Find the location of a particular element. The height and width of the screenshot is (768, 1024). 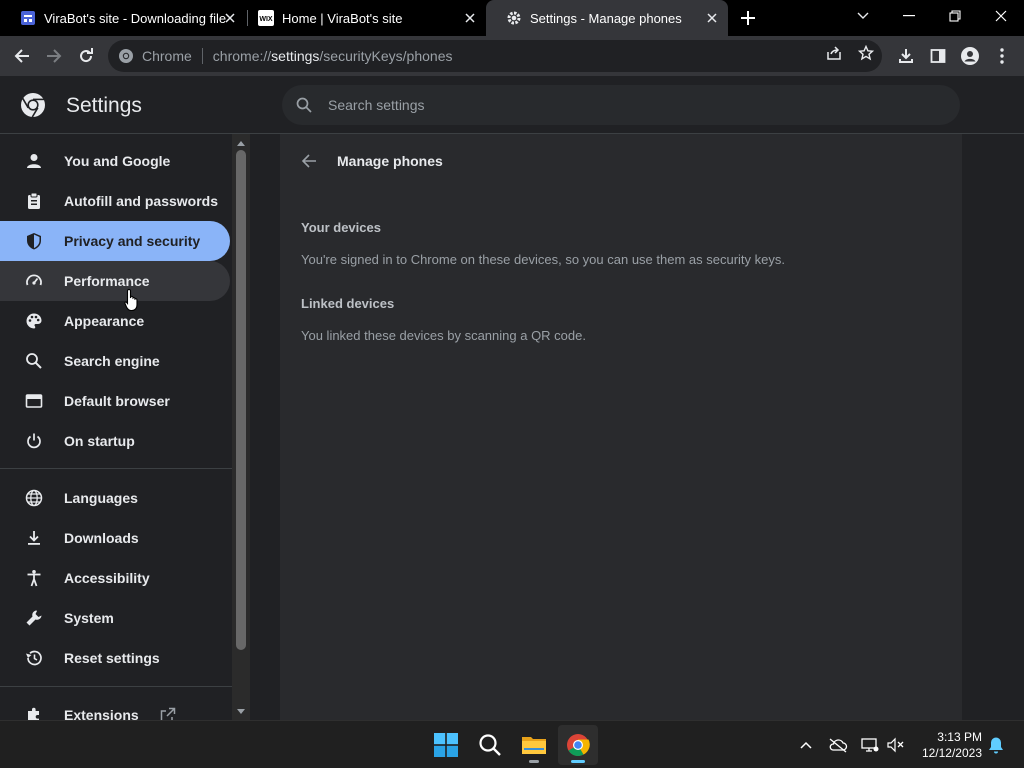

chrome-taskbar-icon is located at coordinates (578, 745).